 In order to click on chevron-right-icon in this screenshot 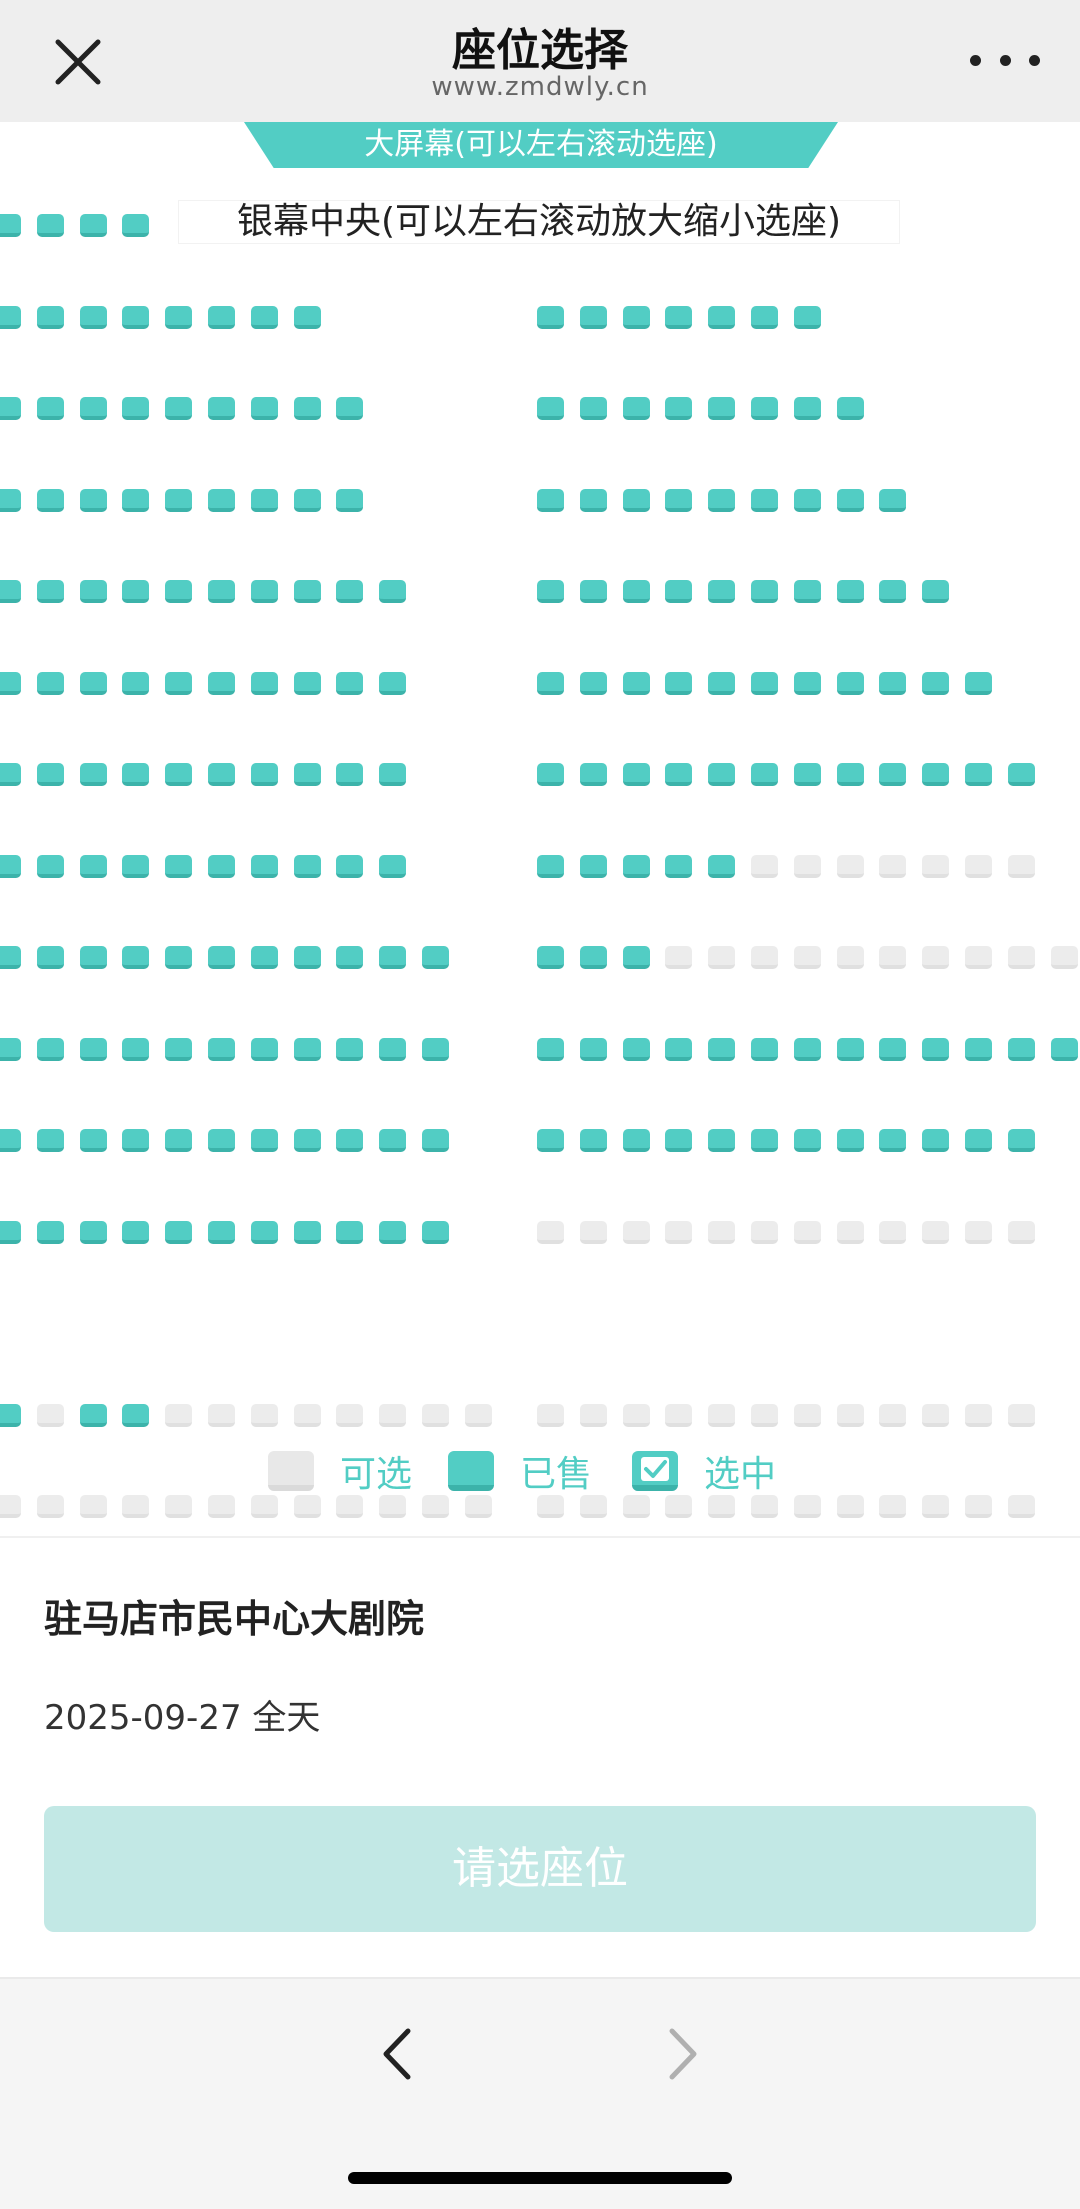, I will do `click(680, 2054)`.